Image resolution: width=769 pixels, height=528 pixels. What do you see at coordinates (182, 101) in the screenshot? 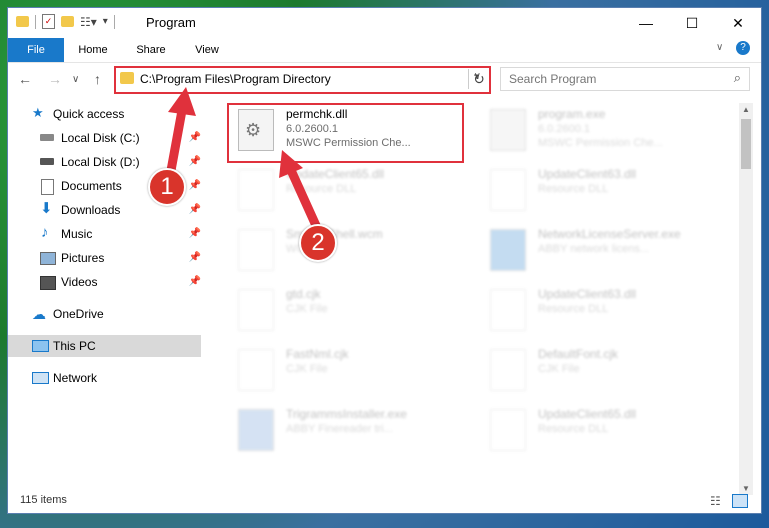
I see `arrow-1-head` at bounding box center [182, 101].